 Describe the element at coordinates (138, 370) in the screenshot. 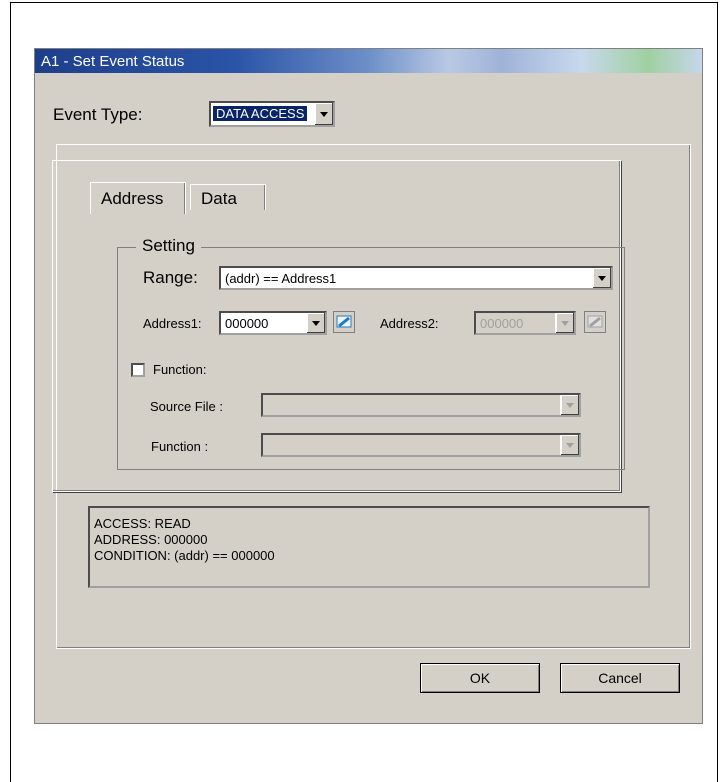

I see `function-checkbox` at that location.